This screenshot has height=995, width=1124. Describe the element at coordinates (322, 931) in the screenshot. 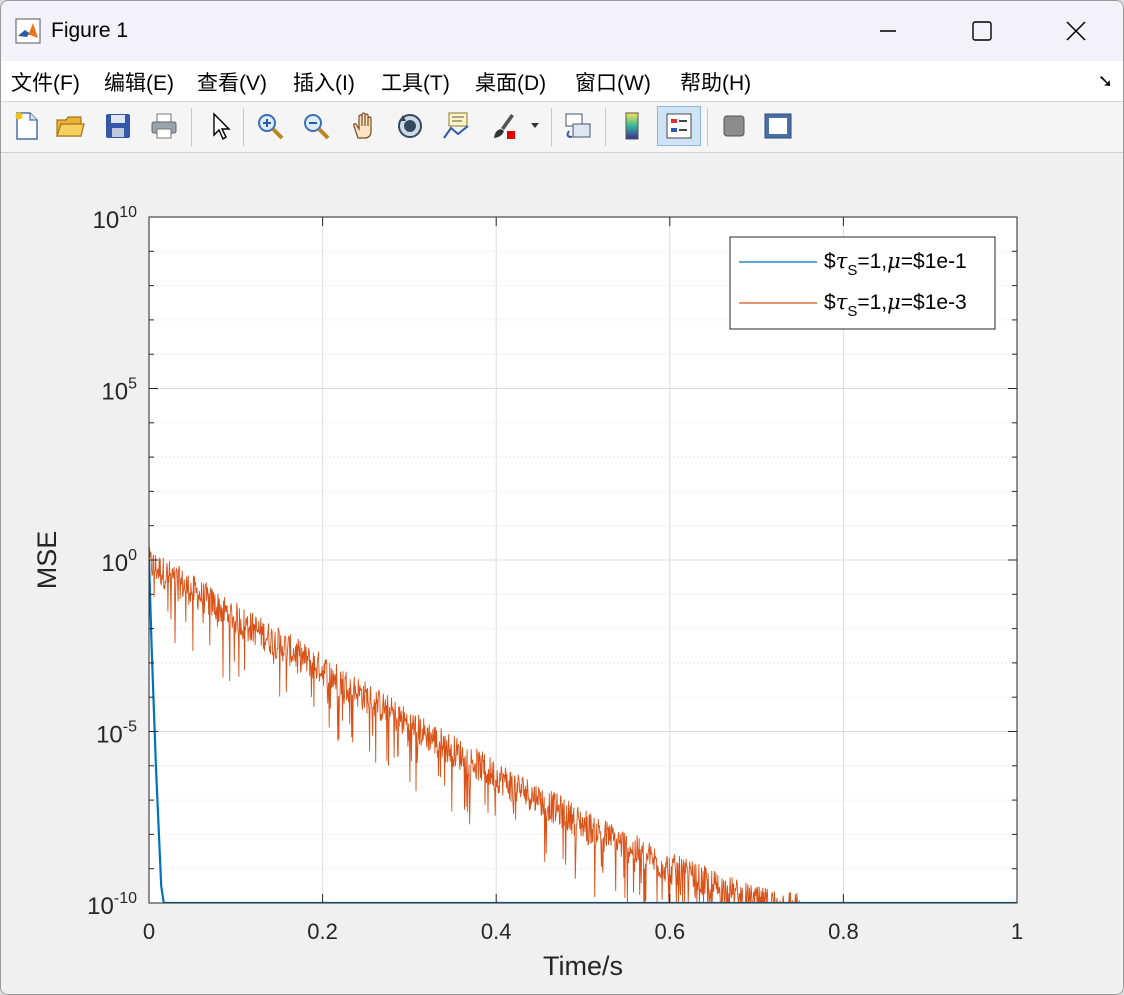

I see `x-tick-label: 0.2` at that location.